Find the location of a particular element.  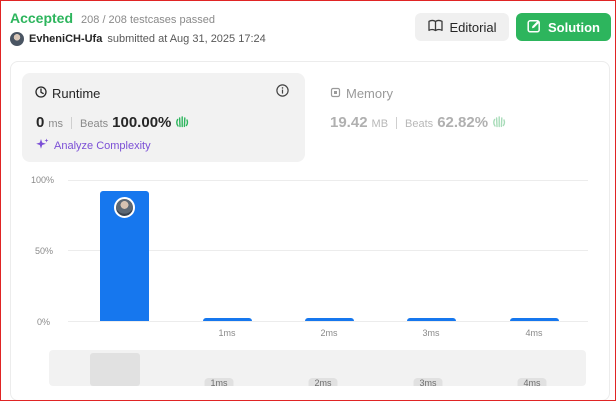

testcases-passed: 208 / 208 testcases passed is located at coordinates (148, 20).